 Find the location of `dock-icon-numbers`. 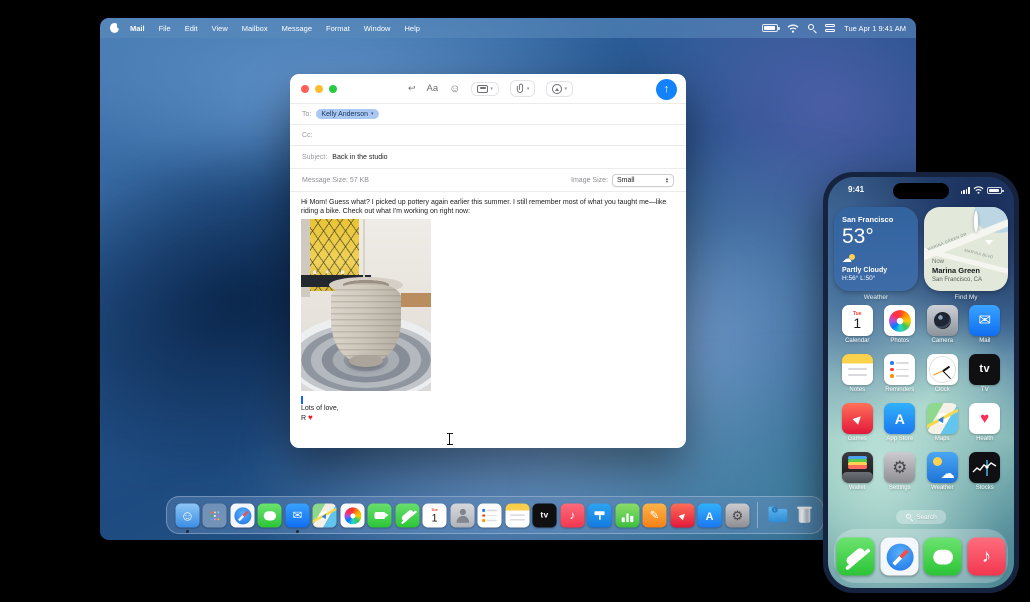

dock-icon-numbers is located at coordinates (627, 515).